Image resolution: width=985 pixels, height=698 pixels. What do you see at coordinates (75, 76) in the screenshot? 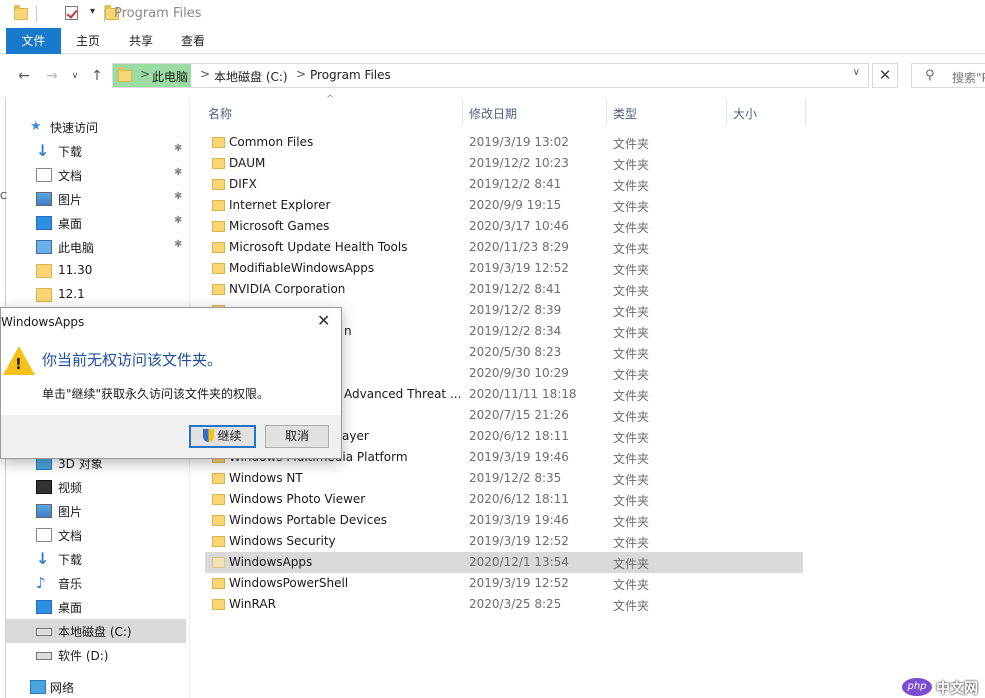
I see `recent-locations-icon: ∨` at bounding box center [75, 76].